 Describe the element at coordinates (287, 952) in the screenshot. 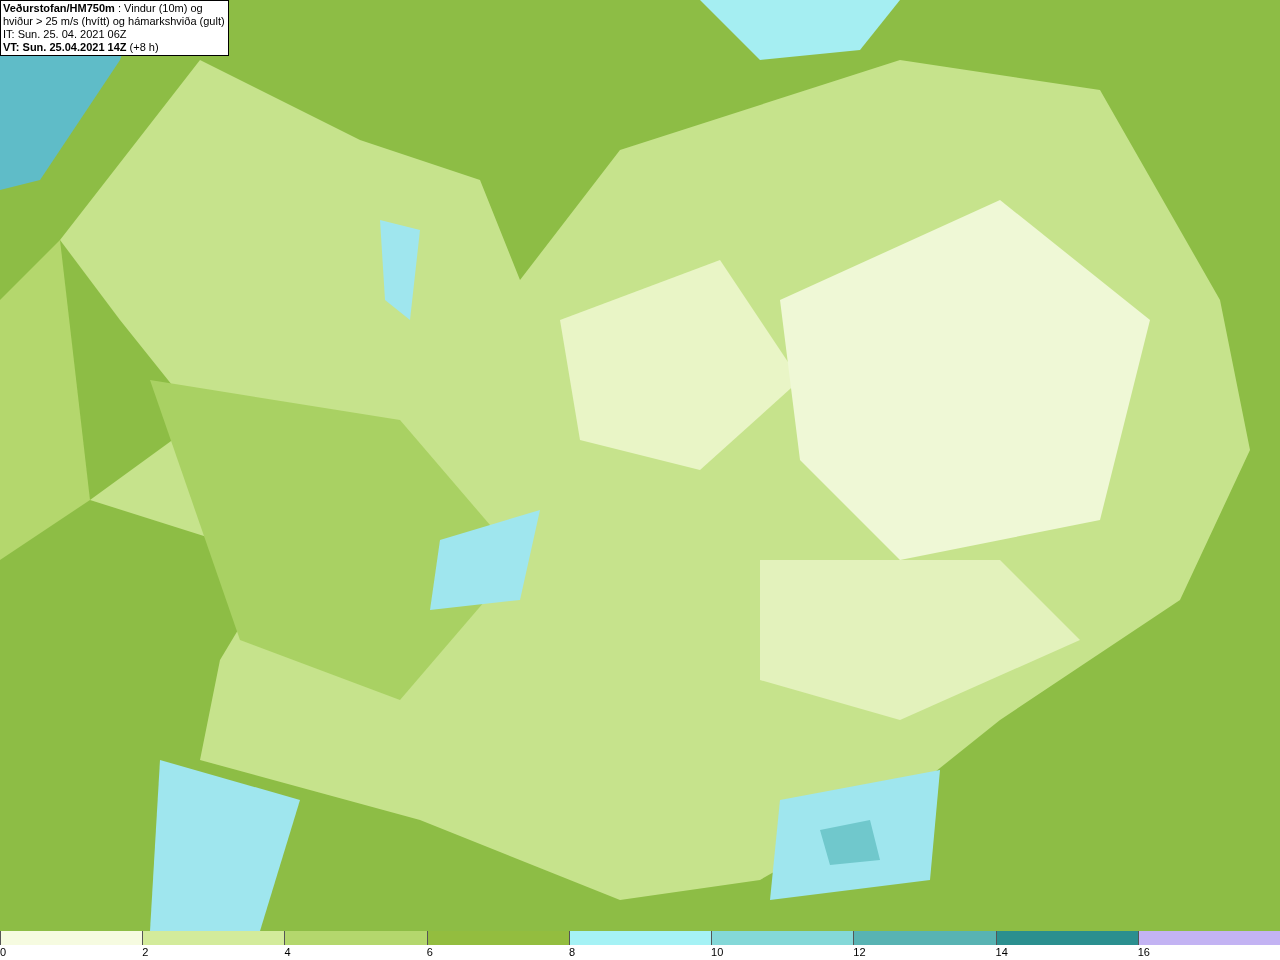

I see `legend-tick-label: 4` at that location.